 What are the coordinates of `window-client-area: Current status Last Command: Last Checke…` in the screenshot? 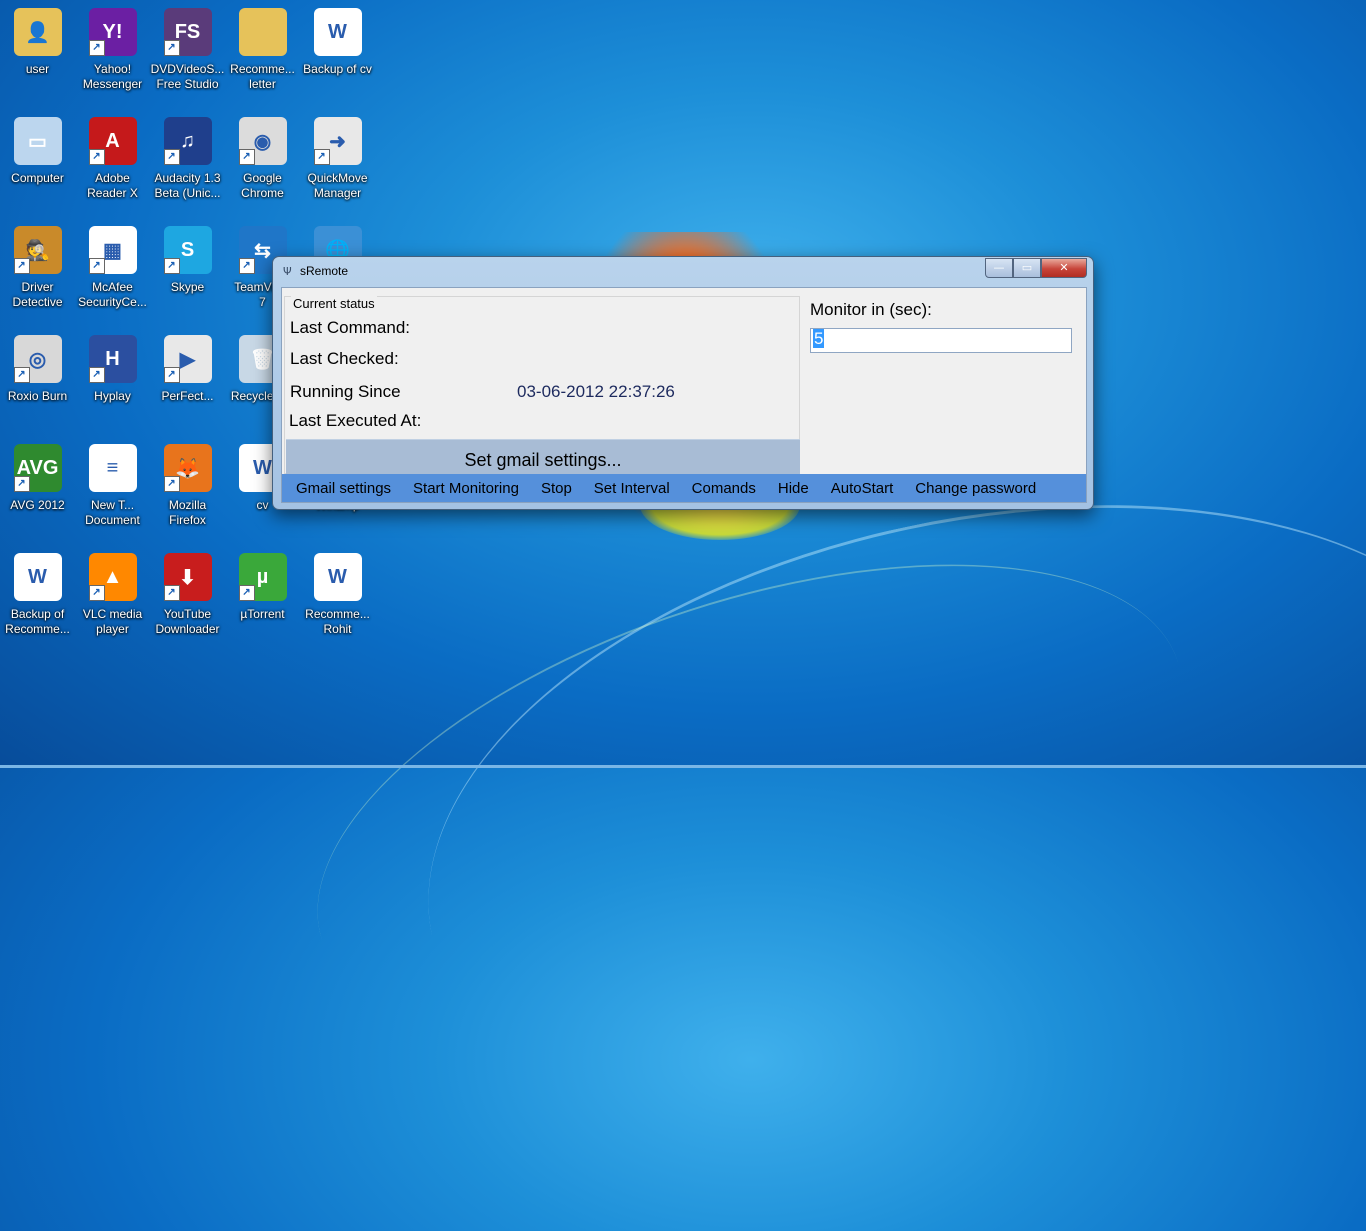 It's located at (684, 395).